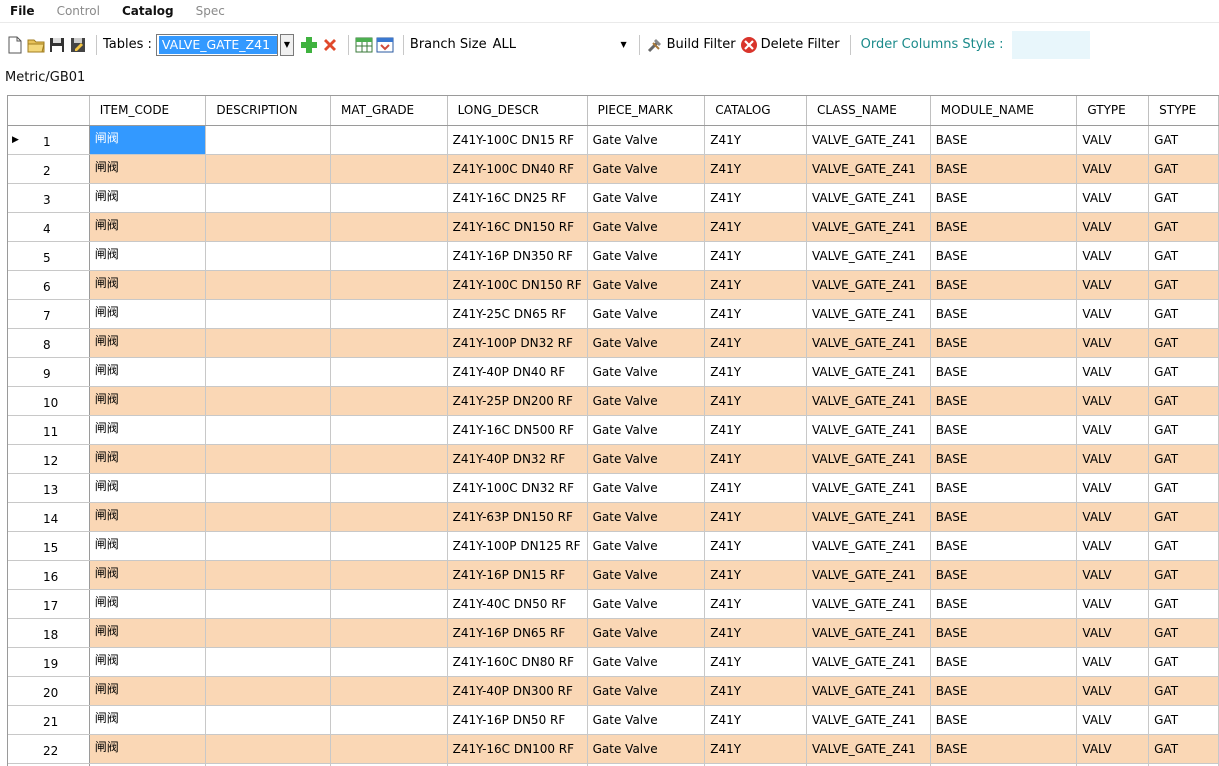  Describe the element at coordinates (517, 517) in the screenshot. I see `cell-long-descr: Z41Y-63P DN150 RF` at that location.